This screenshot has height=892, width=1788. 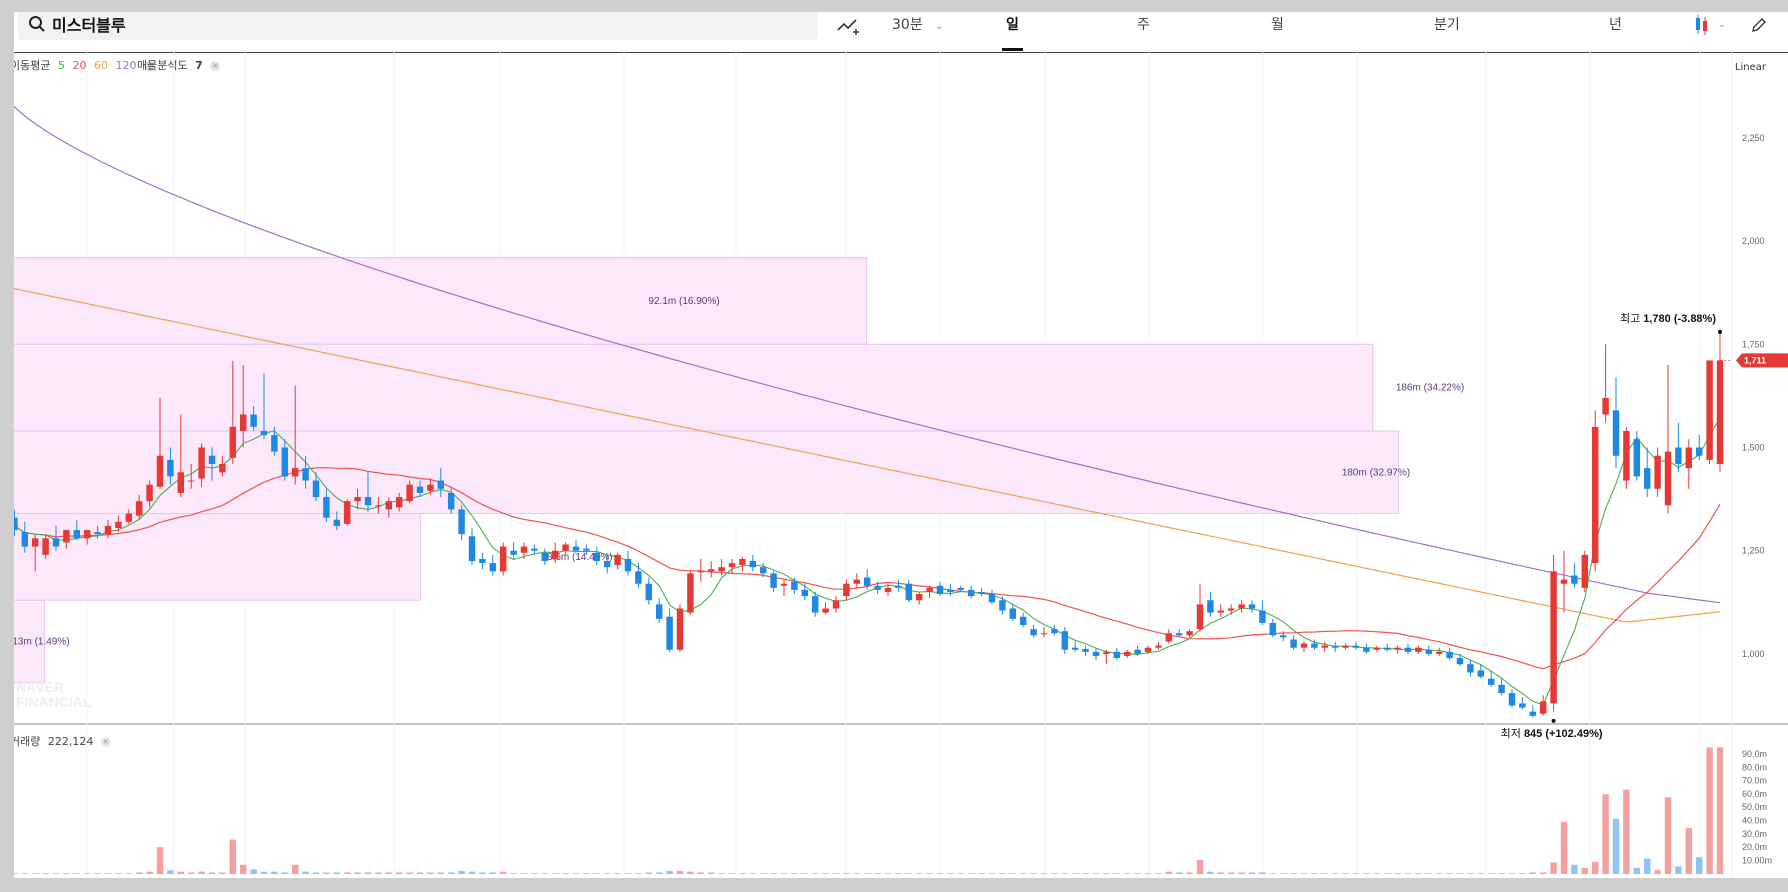 I want to click on watermark: NAVER FINANCIAL, so click(x=53, y=695).